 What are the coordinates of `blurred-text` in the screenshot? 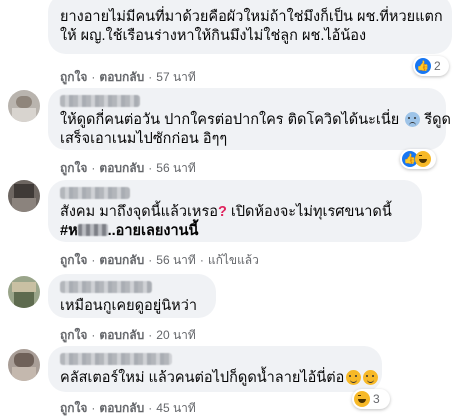 It's located at (92, 230).